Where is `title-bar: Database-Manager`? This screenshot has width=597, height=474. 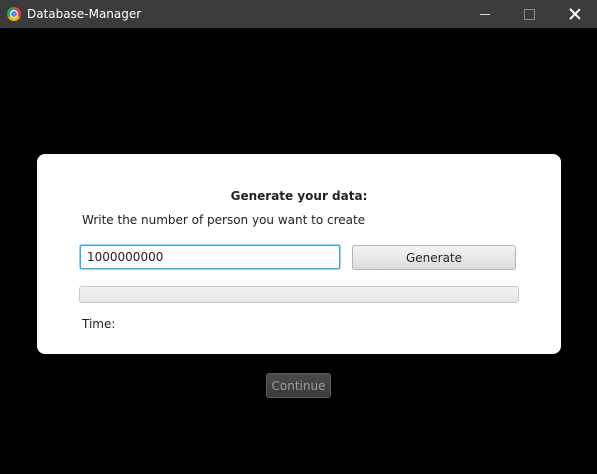 title-bar: Database-Manager is located at coordinates (298, 14).